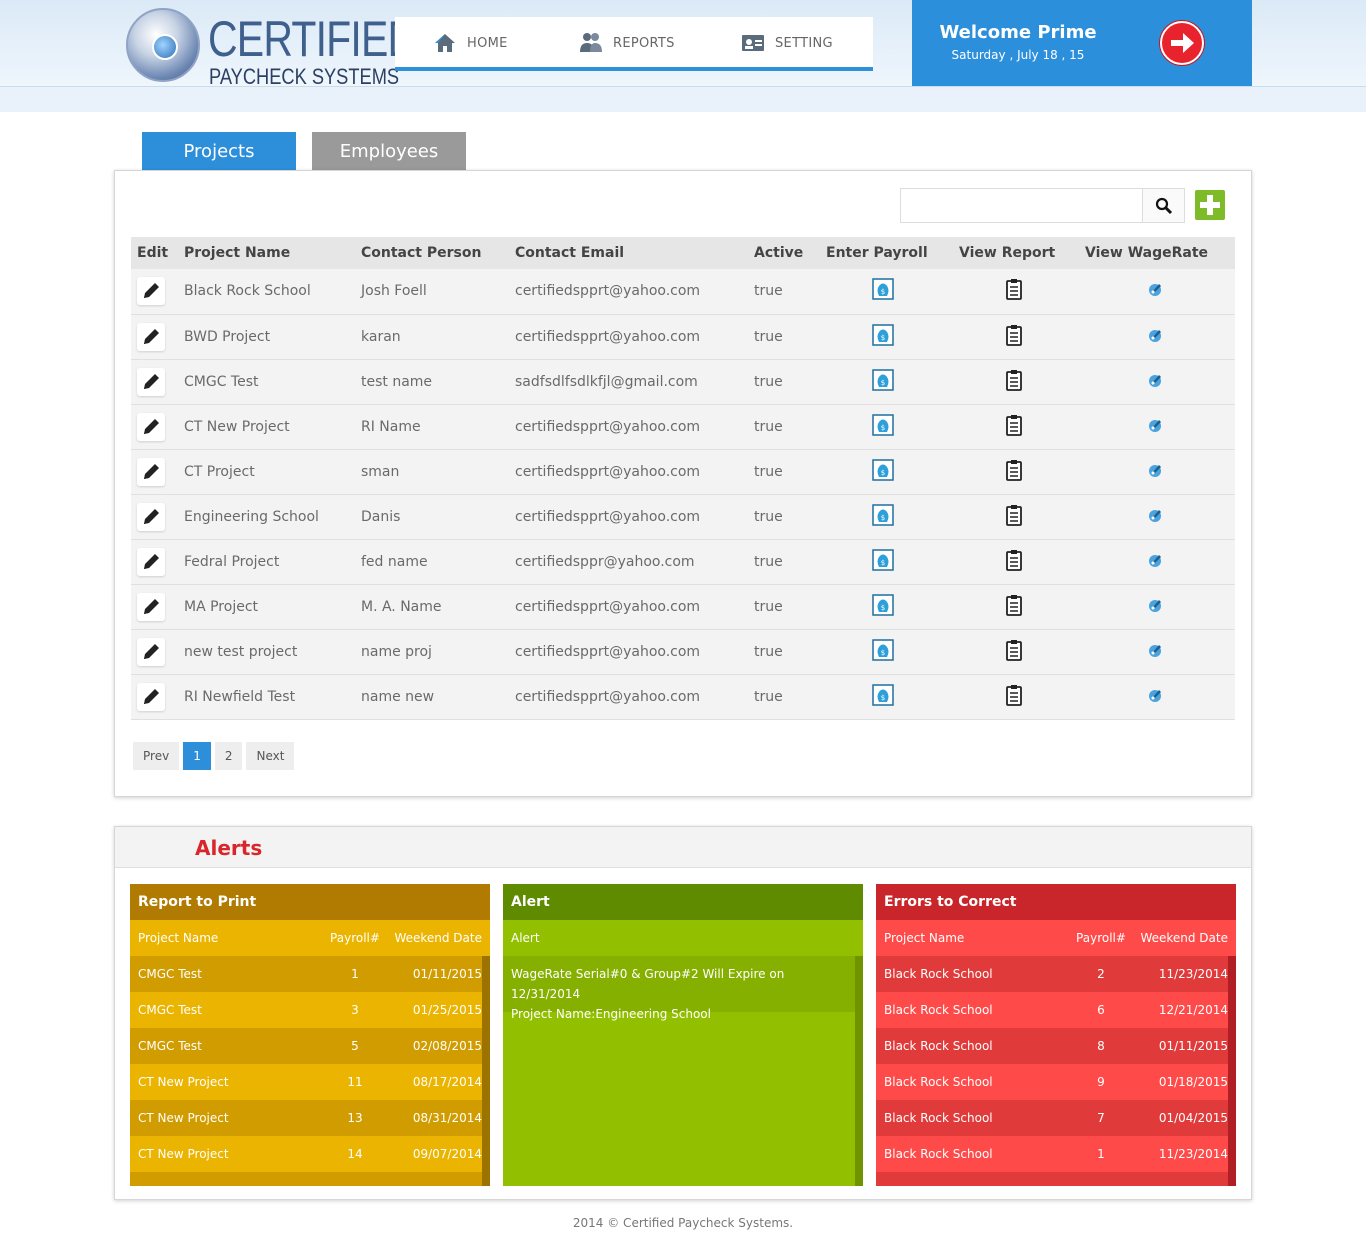 The width and height of the screenshot is (1366, 1250). Describe the element at coordinates (683, 1223) in the screenshot. I see `footer: 2014 © Certified Paycheck Systems.` at that location.